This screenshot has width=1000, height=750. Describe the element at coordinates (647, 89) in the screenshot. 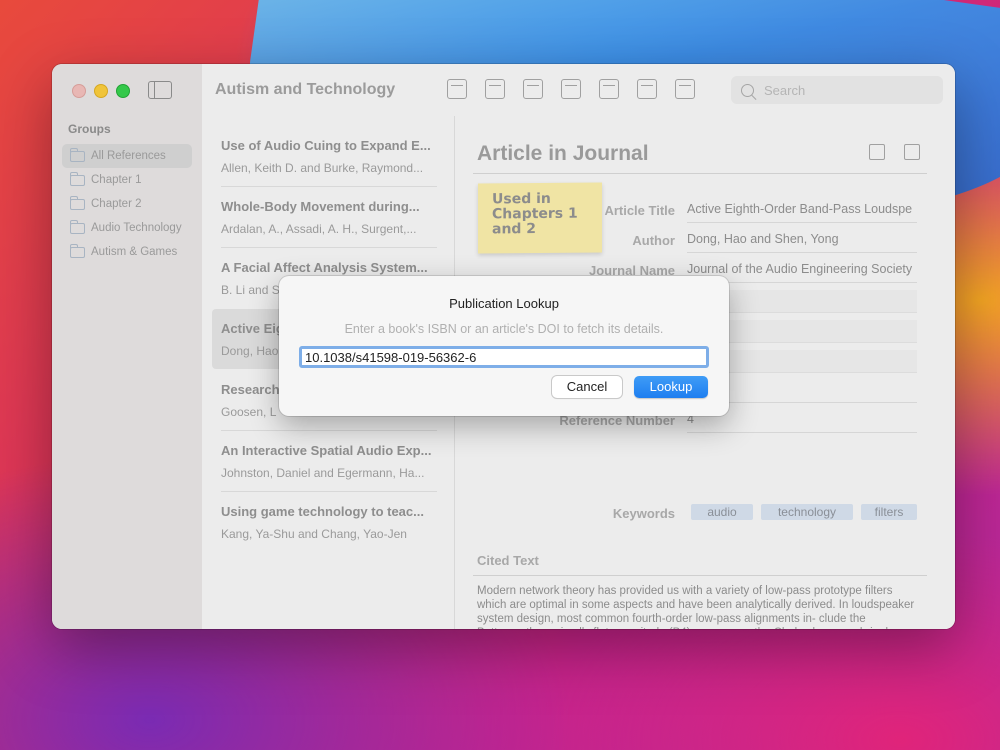

I see `library-icon` at that location.